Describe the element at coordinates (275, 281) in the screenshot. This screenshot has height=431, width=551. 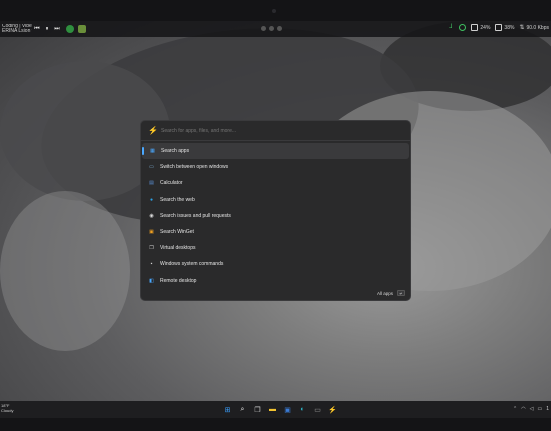
I see `result-item: ◧ Remote desktop` at that location.